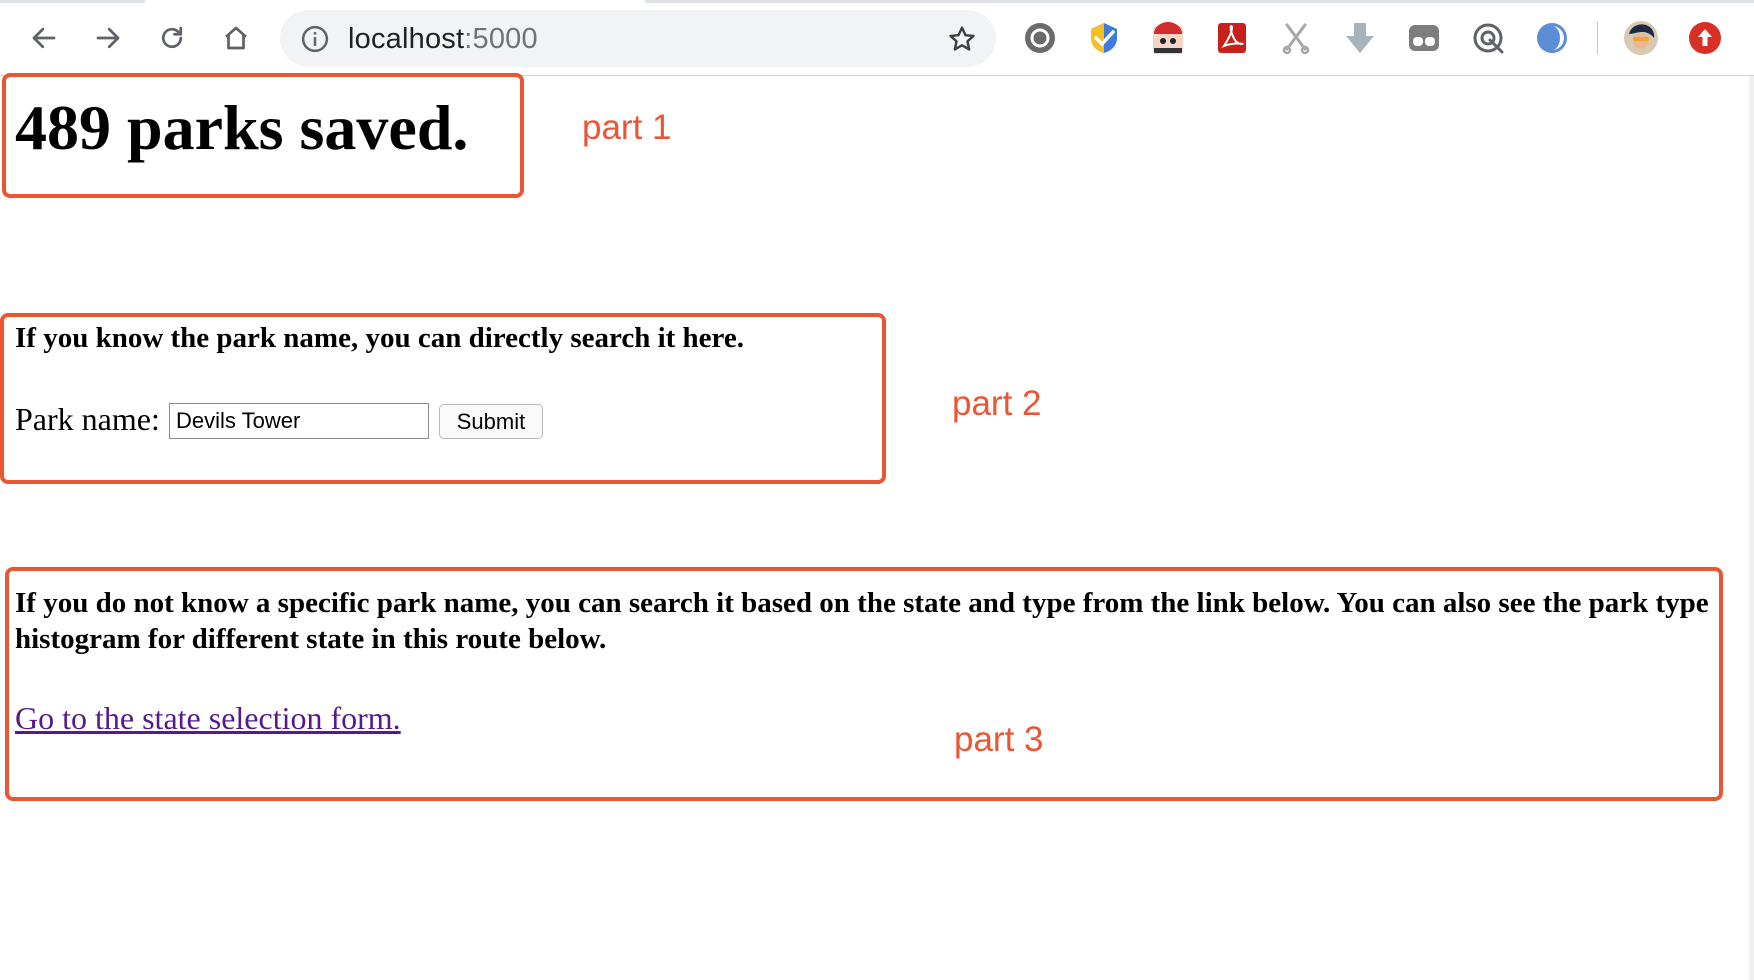 This screenshot has height=980, width=1754. I want to click on tab-strip, so click(877, 1).